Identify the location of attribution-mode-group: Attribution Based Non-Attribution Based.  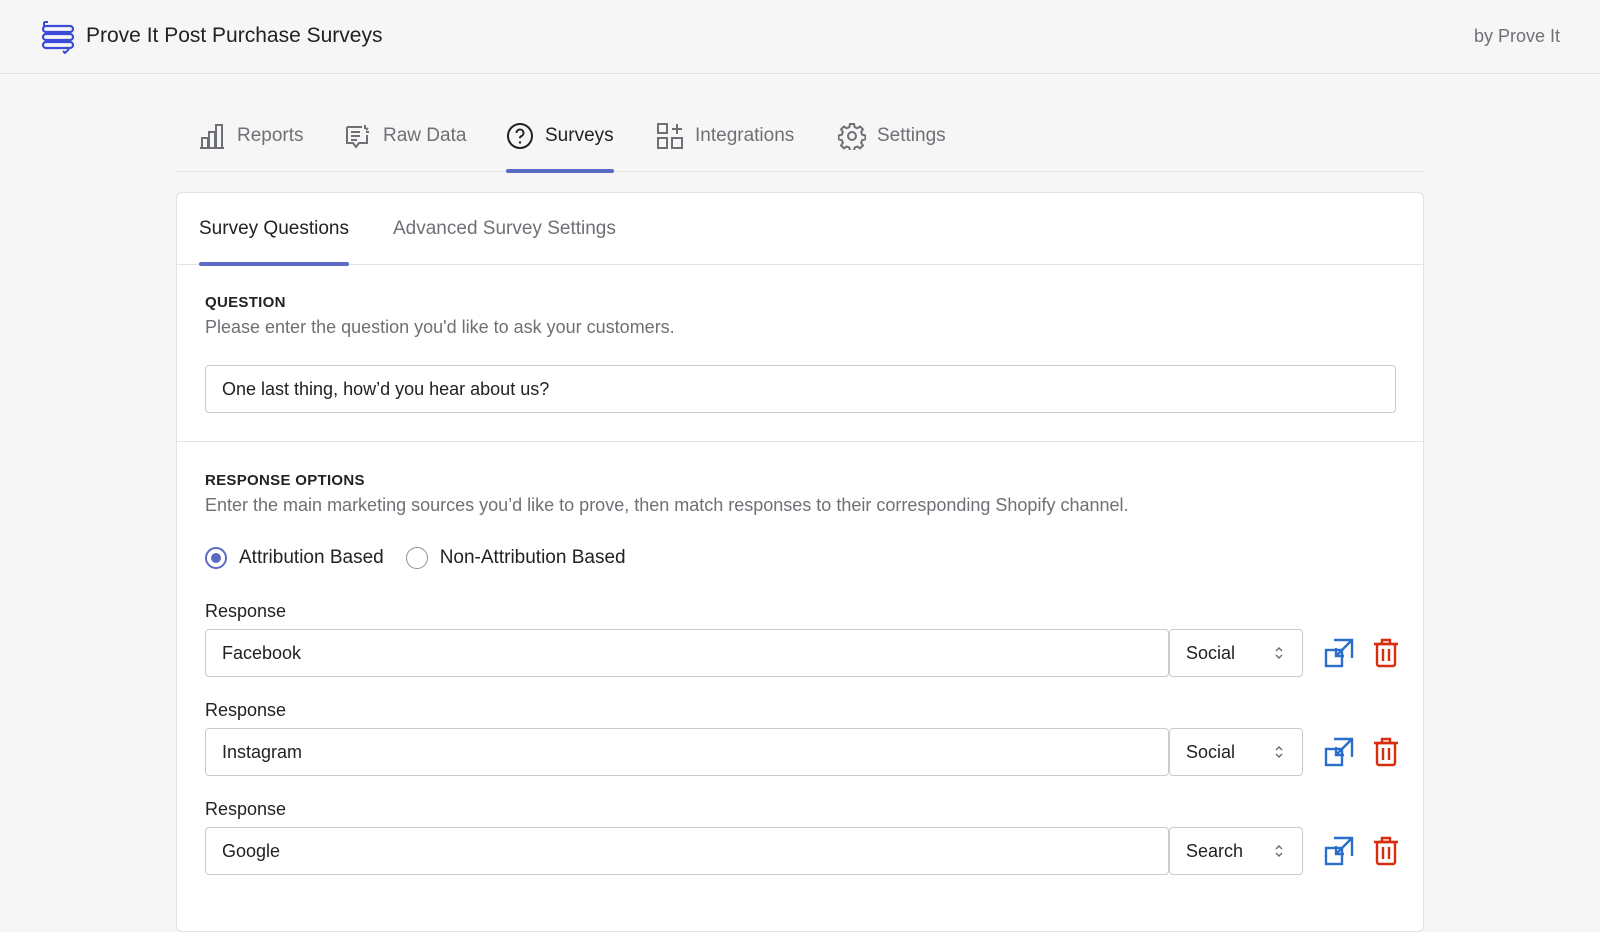
(420, 558).